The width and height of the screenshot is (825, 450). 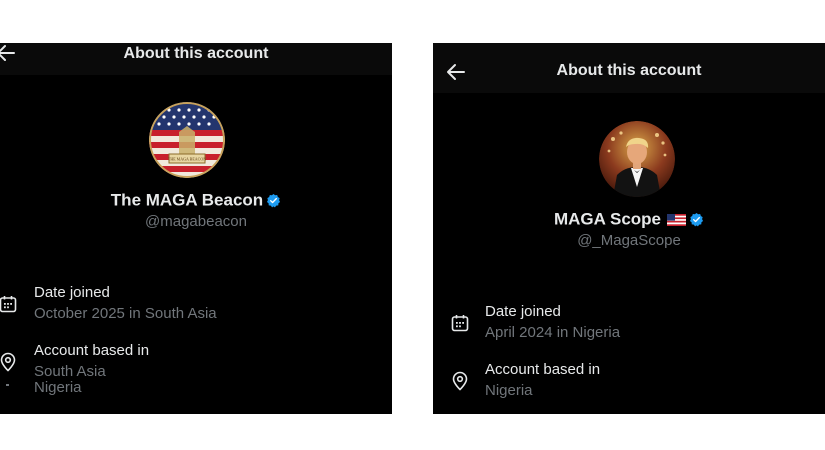 What do you see at coordinates (70, 371) in the screenshot?
I see `account-based-value: South Asia` at bounding box center [70, 371].